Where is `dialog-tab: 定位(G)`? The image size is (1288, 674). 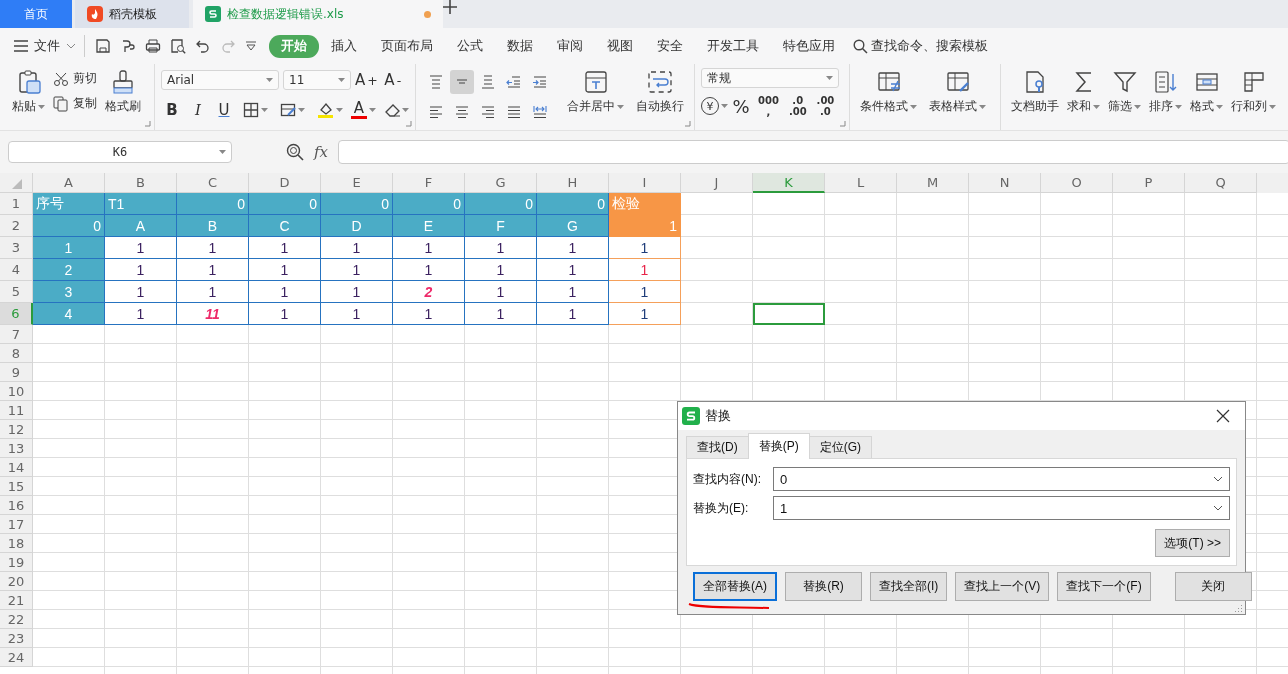 dialog-tab: 定位(G) is located at coordinates (840, 447).